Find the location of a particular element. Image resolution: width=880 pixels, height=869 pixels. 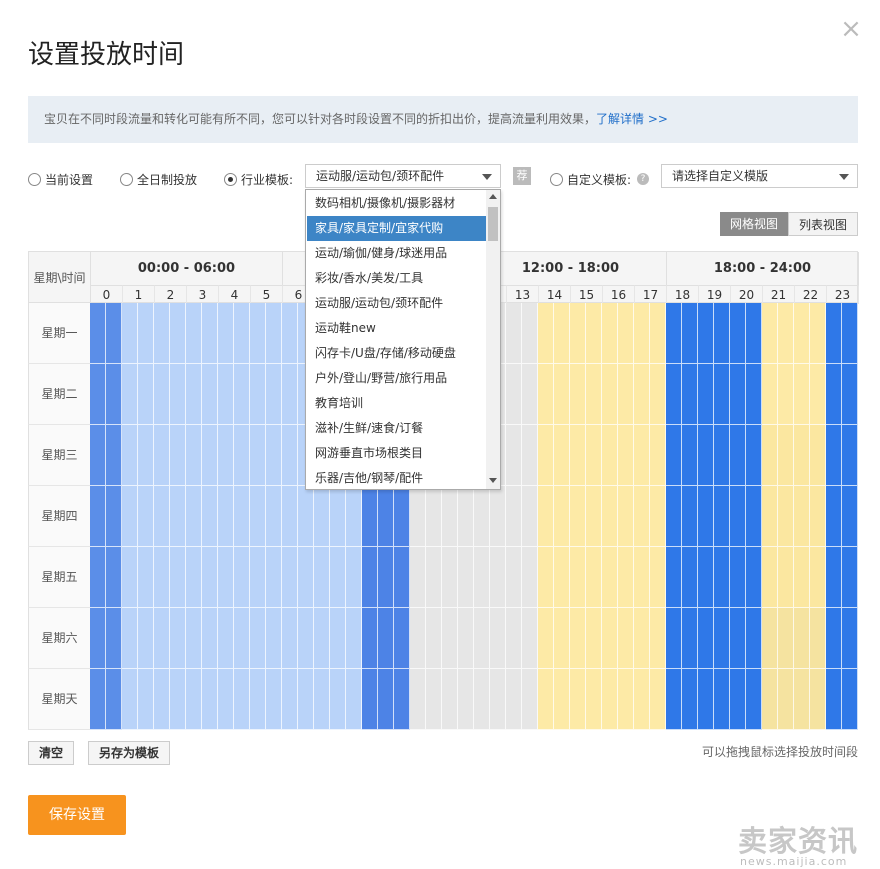

dropdown-option: 滋补/生鲜/速食/订餐 is located at coordinates (396, 428).